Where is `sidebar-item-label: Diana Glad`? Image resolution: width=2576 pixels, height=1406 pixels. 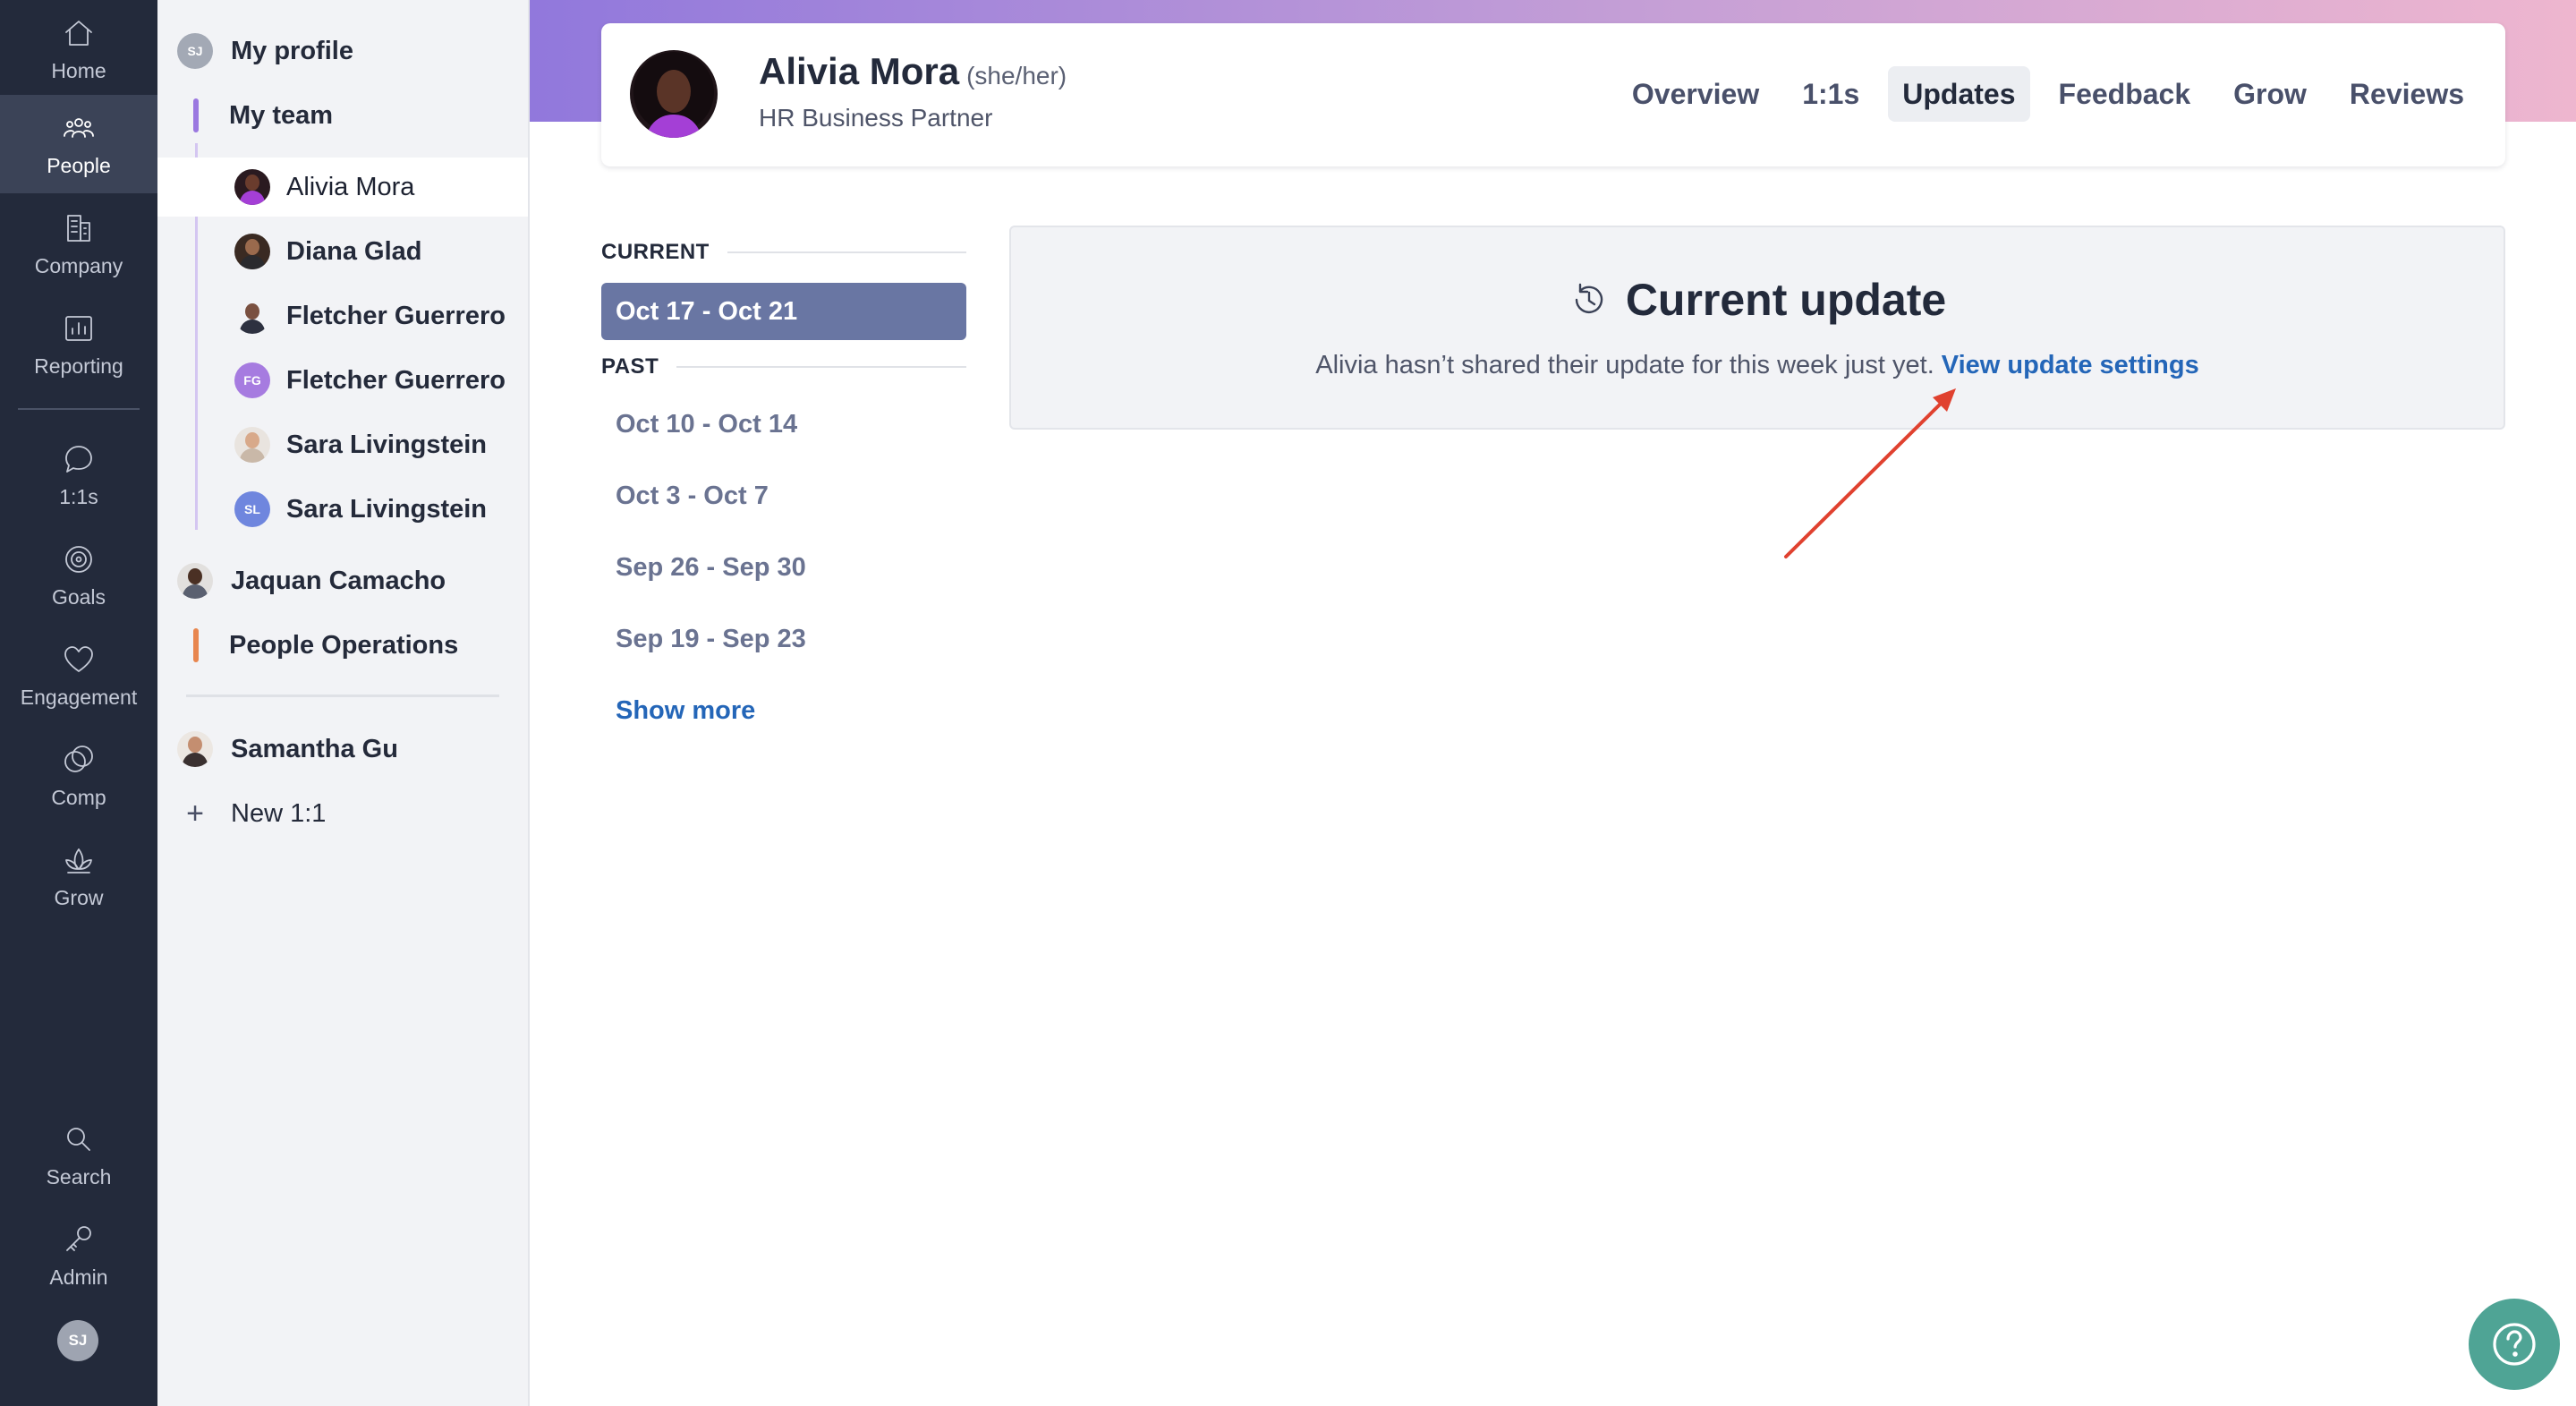 sidebar-item-label: Diana Glad is located at coordinates (354, 251).